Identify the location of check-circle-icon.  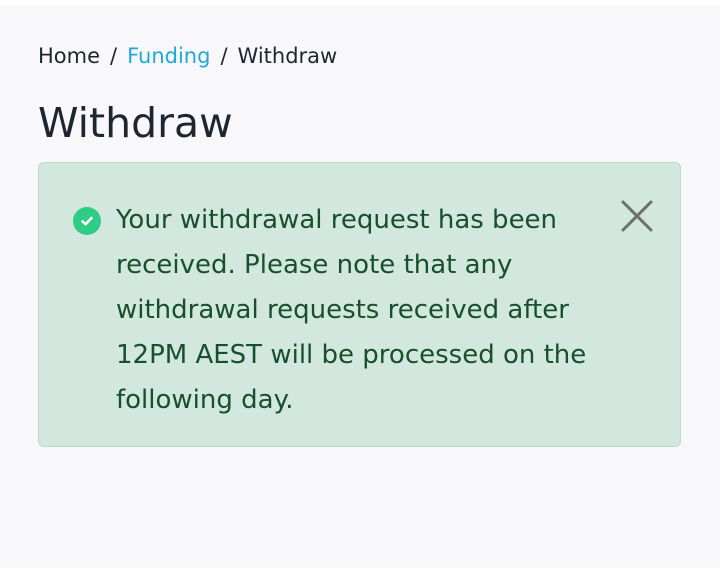
(87, 221).